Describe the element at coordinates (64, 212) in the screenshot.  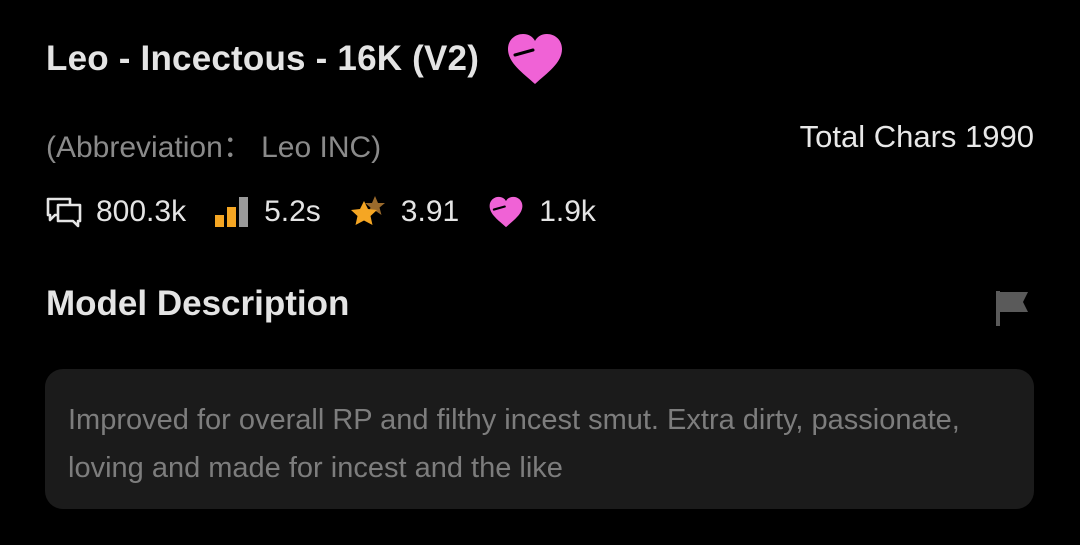
I see `chat-bubbles-icon` at that location.